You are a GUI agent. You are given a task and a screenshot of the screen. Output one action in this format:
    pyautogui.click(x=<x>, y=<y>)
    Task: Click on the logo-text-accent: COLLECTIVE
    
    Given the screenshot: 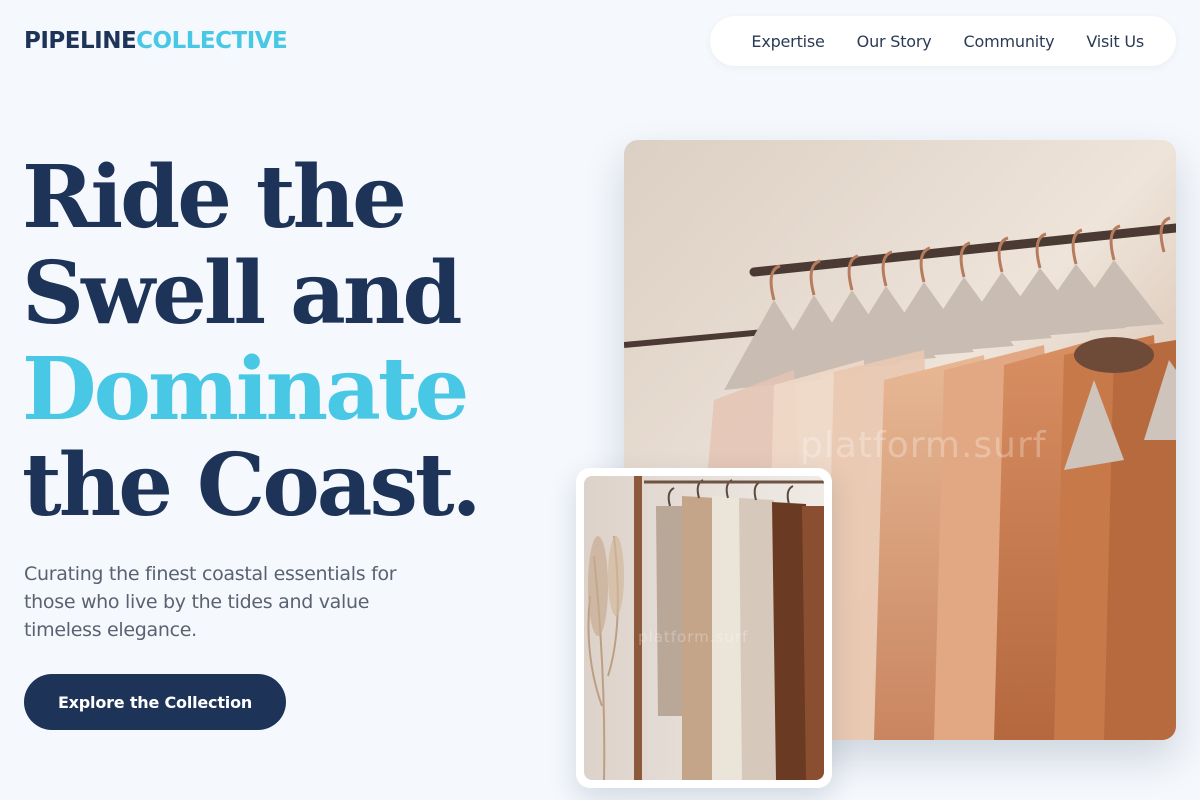 What is the action you would take?
    pyautogui.click(x=212, y=41)
    